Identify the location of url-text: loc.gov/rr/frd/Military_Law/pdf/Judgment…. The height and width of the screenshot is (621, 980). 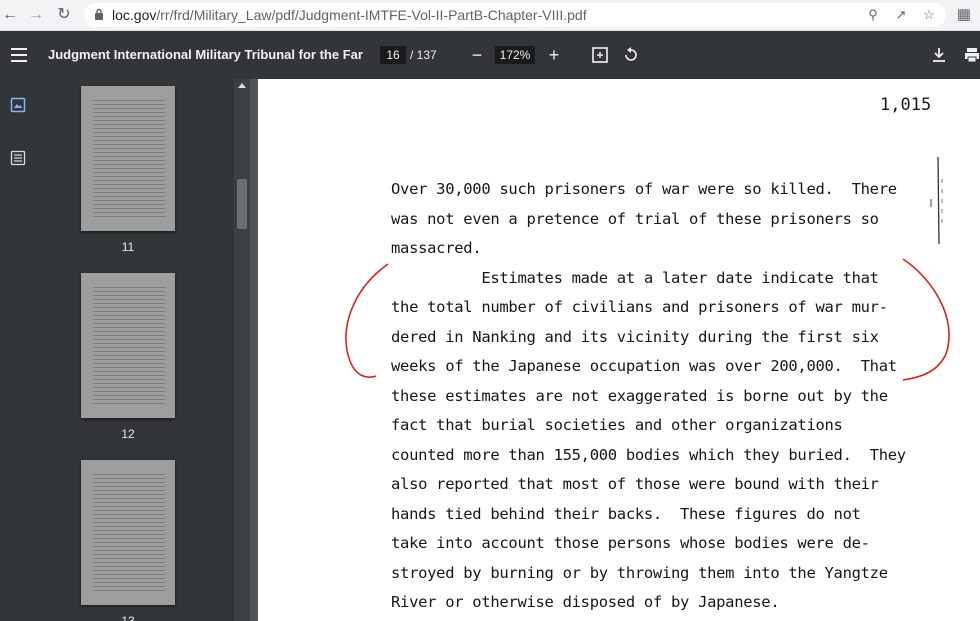
(349, 15).